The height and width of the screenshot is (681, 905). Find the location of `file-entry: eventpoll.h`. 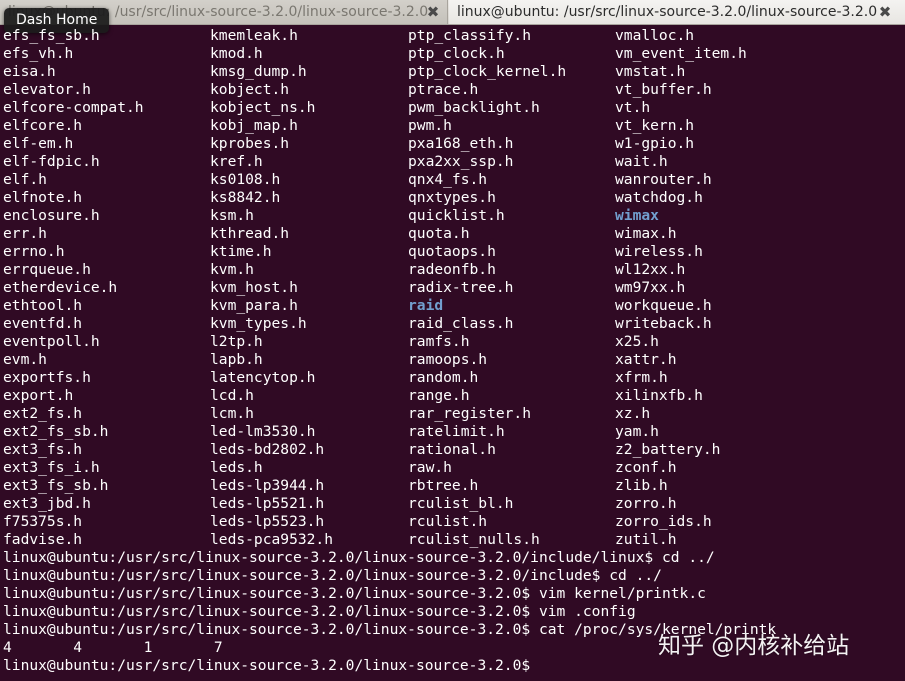

file-entry: eventpoll.h is located at coordinates (51, 341).